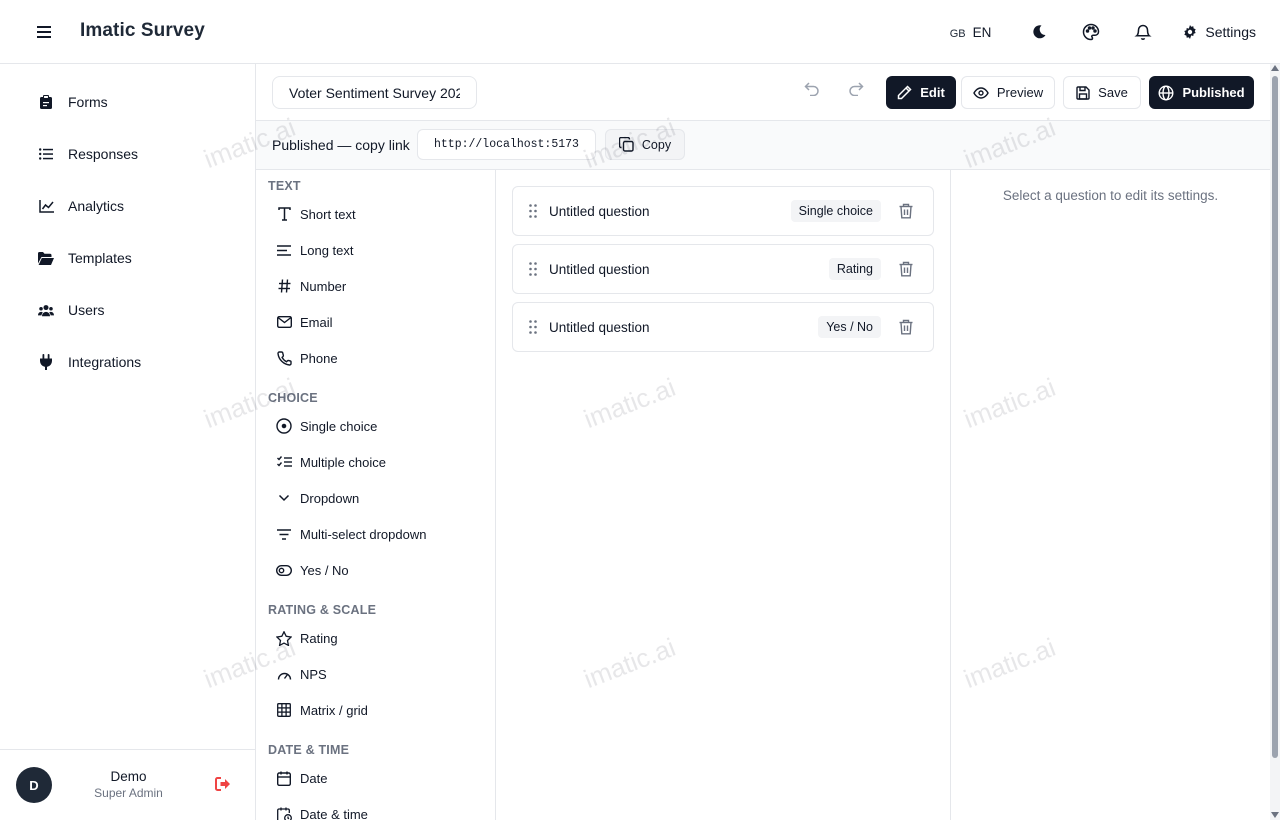 This screenshot has height=820, width=1280. Describe the element at coordinates (971, 32) in the screenshot. I see `language-switcher: GB EN` at that location.